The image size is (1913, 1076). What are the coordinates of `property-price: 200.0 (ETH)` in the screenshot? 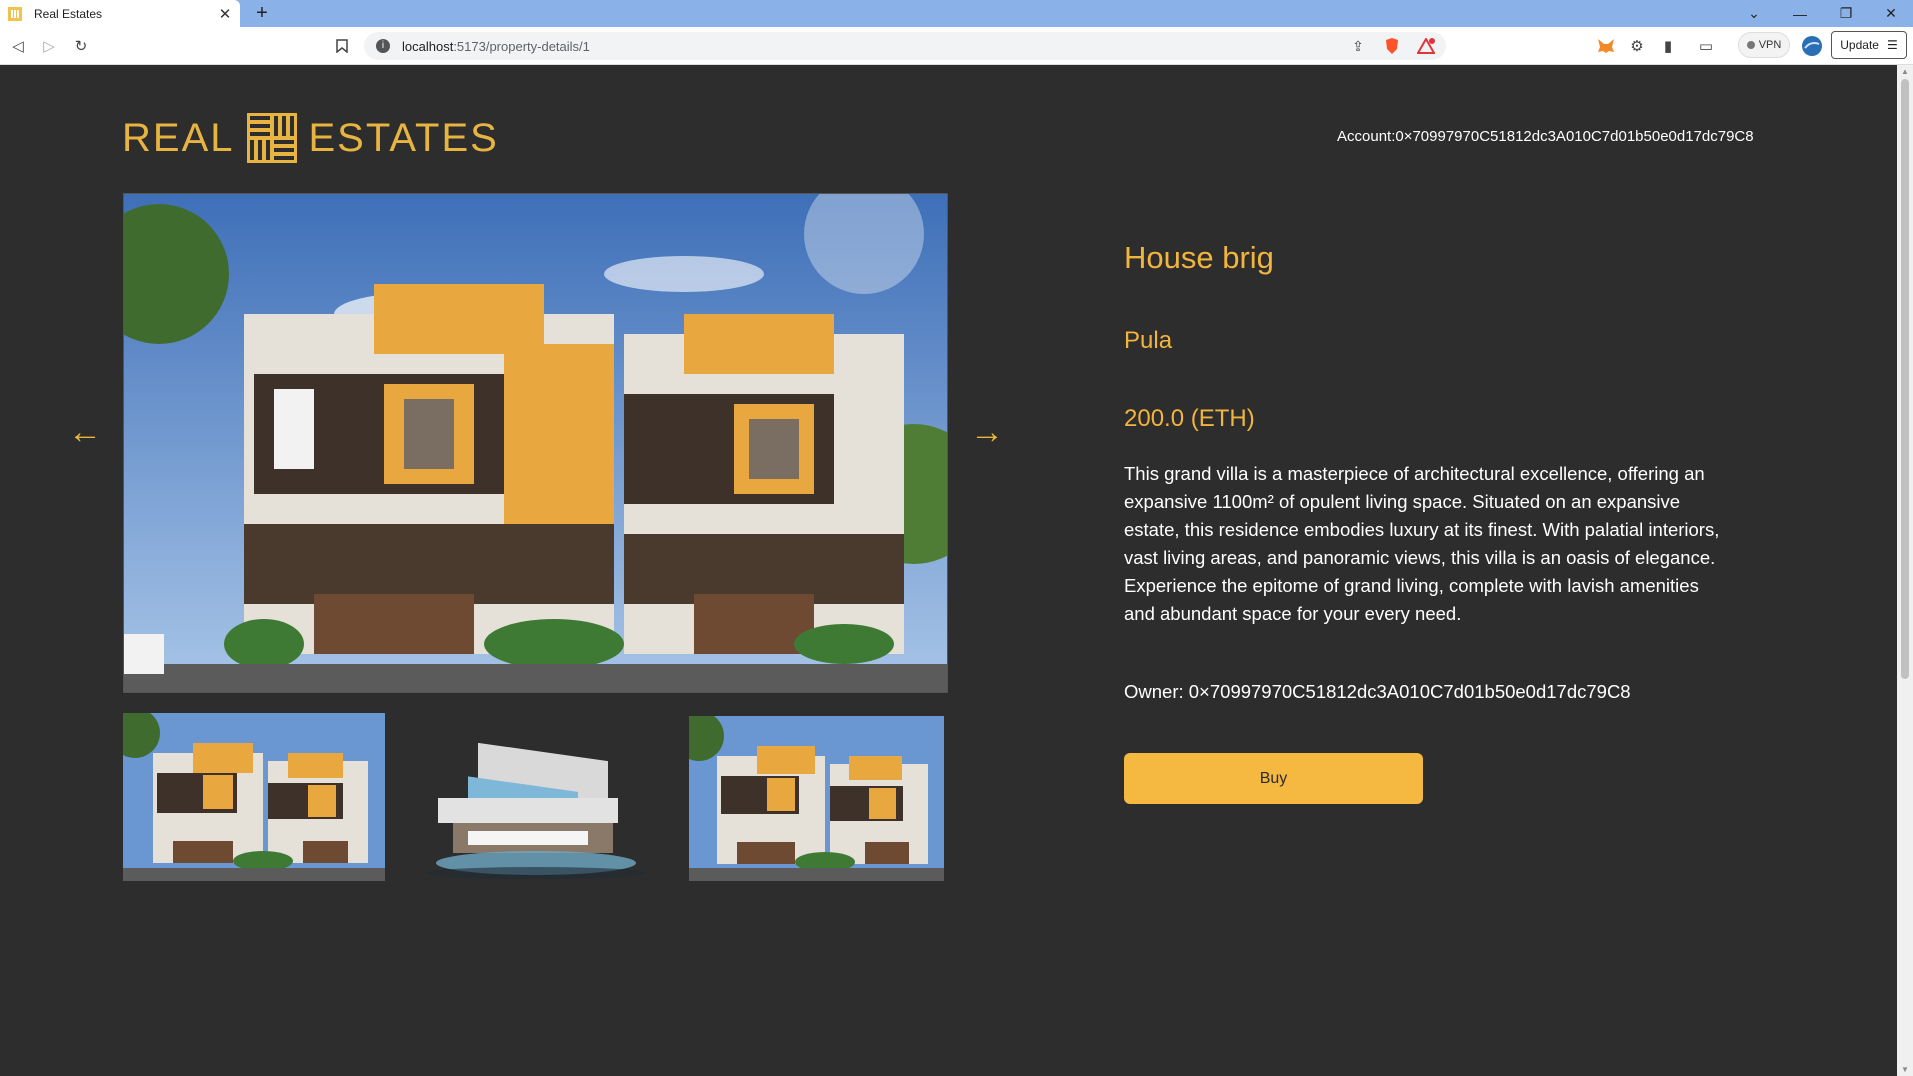 It's located at (1189, 418).